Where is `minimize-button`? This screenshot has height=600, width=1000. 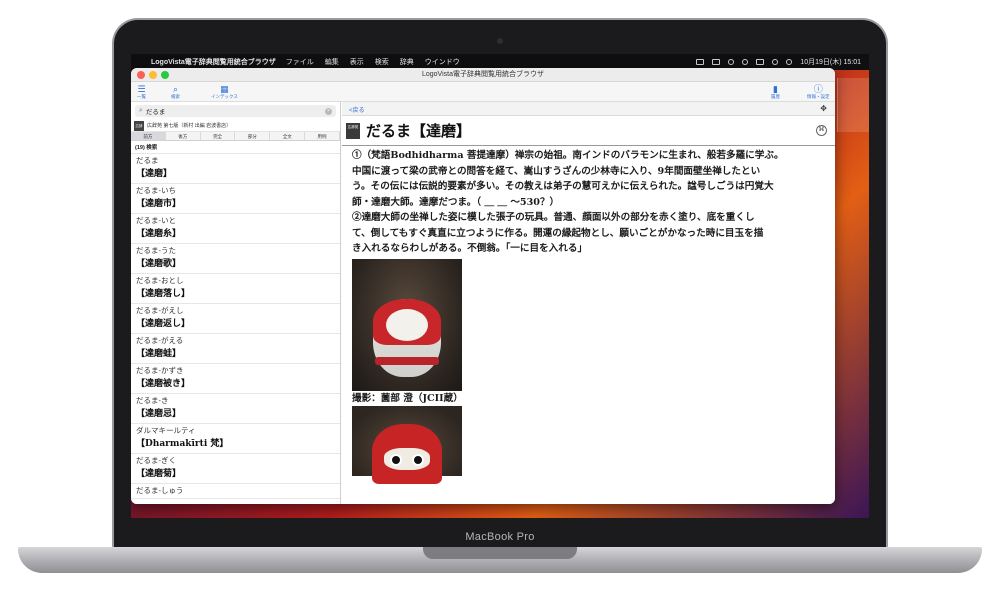 minimize-button is located at coordinates (153, 75).